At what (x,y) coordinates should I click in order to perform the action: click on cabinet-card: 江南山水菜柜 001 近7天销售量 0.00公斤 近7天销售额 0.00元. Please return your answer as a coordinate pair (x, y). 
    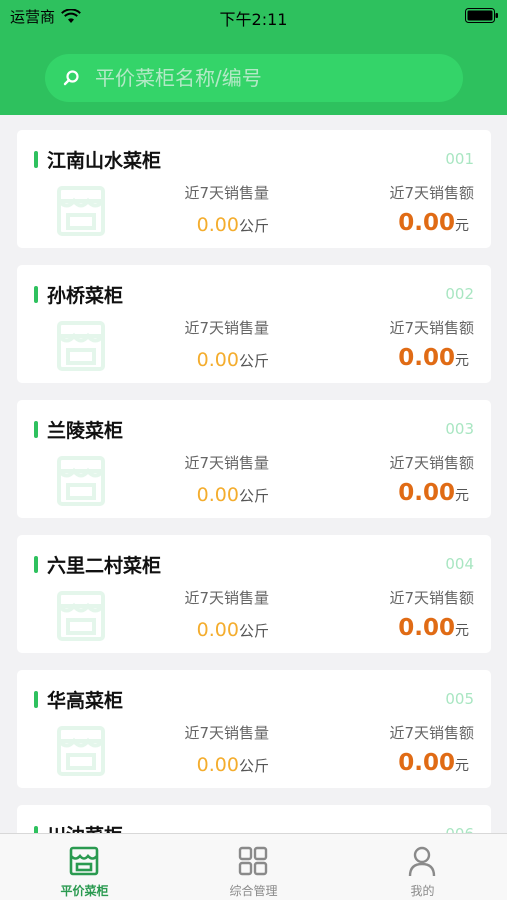
    Looking at the image, I should click on (254, 189).